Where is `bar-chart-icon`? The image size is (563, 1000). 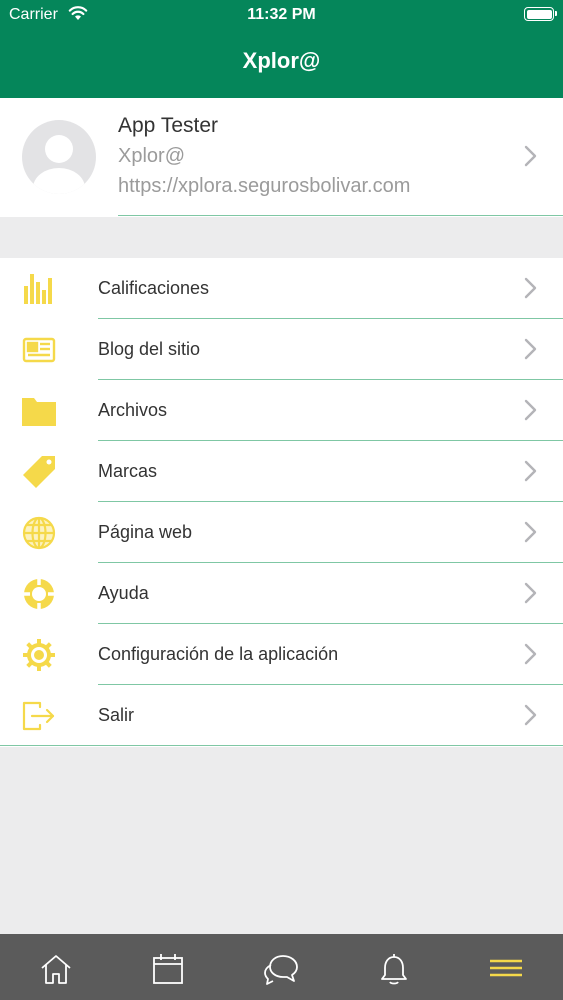
bar-chart-icon is located at coordinates (39, 289).